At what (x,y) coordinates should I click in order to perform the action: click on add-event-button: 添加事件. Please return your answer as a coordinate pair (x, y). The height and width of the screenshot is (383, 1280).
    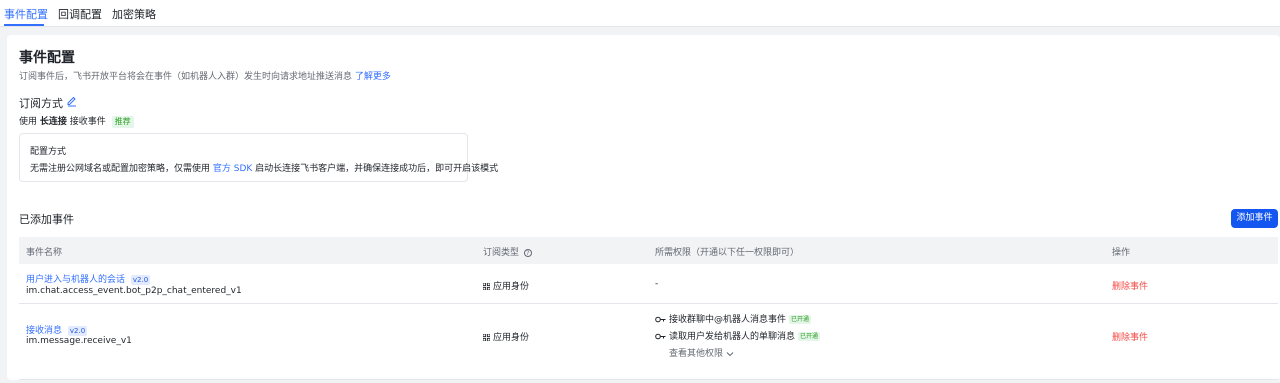
    Looking at the image, I should click on (1254, 218).